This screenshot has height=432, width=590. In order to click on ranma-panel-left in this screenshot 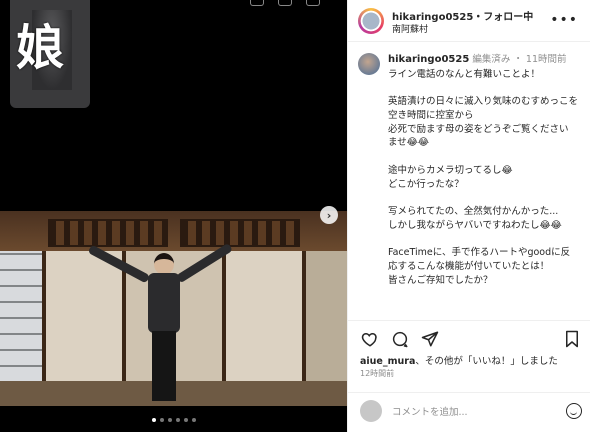, I will do `click(108, 233)`.